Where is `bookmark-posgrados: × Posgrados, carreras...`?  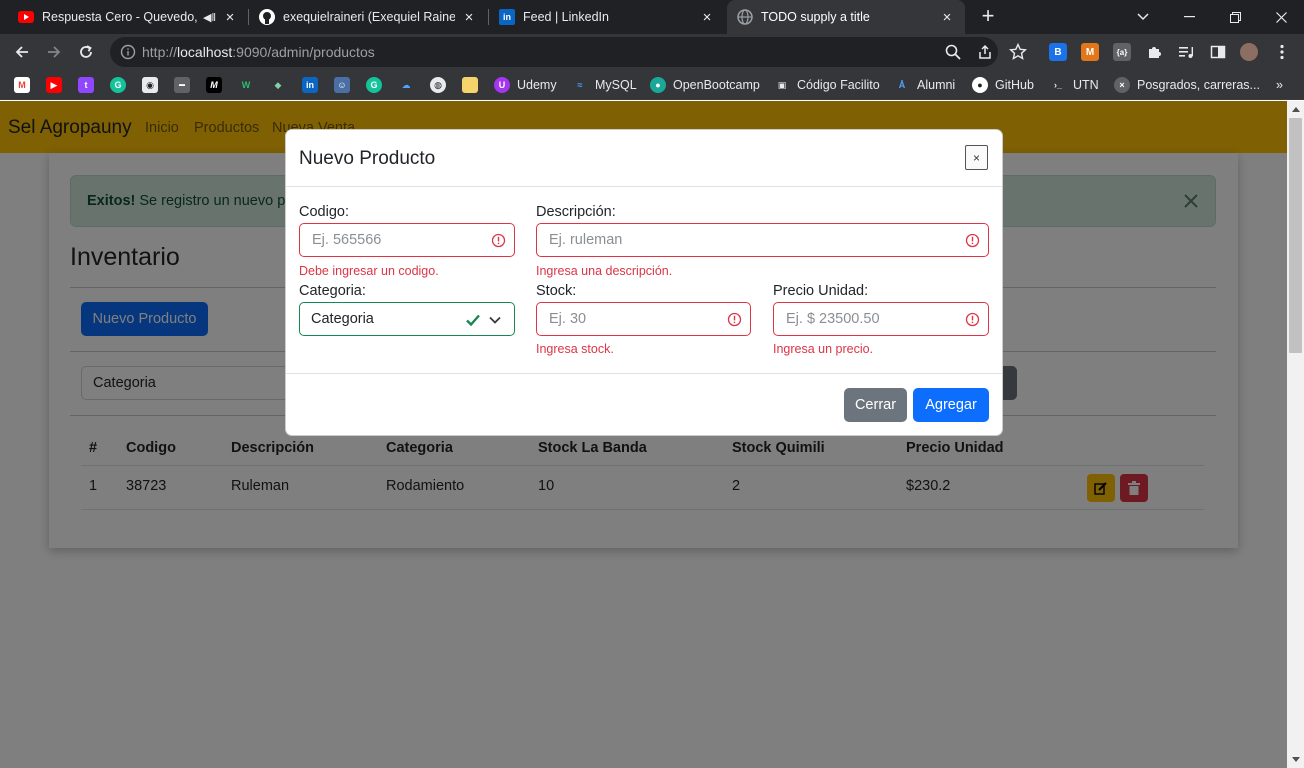
bookmark-posgrados: × Posgrados, carreras... is located at coordinates (1187, 85).